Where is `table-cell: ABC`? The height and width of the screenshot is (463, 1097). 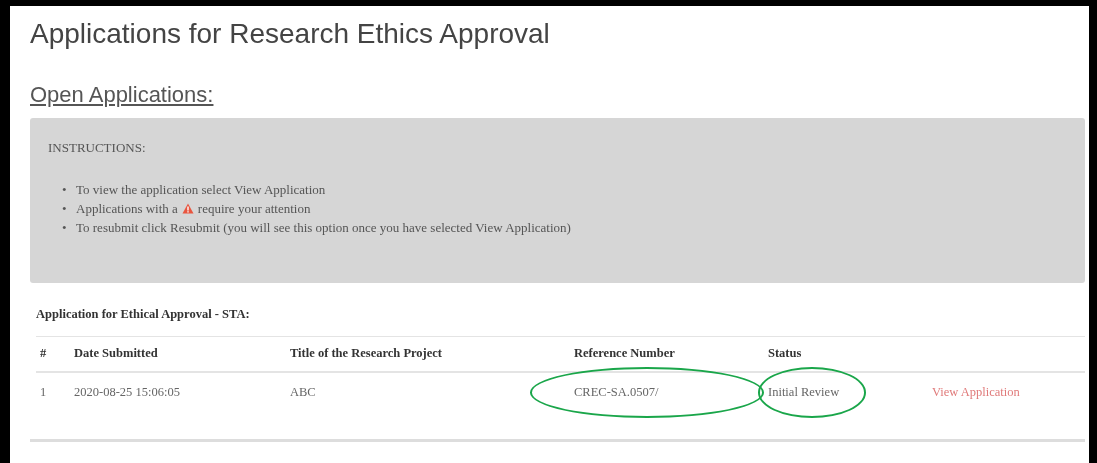
table-cell: ABC is located at coordinates (303, 392).